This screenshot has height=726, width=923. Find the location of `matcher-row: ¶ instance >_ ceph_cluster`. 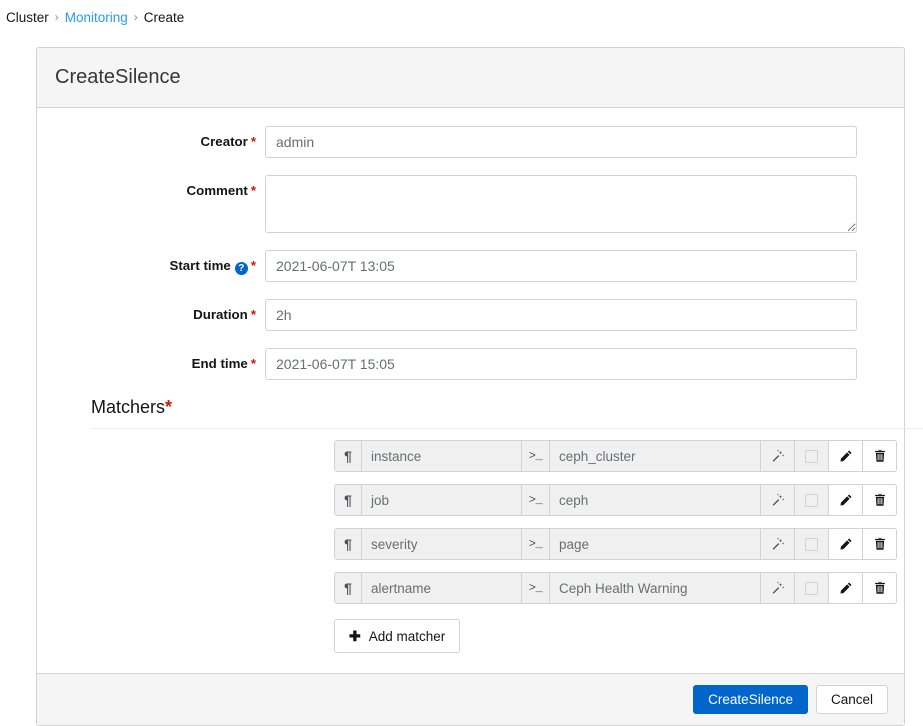

matcher-row: ¶ instance >_ ceph_cluster is located at coordinates (615, 456).